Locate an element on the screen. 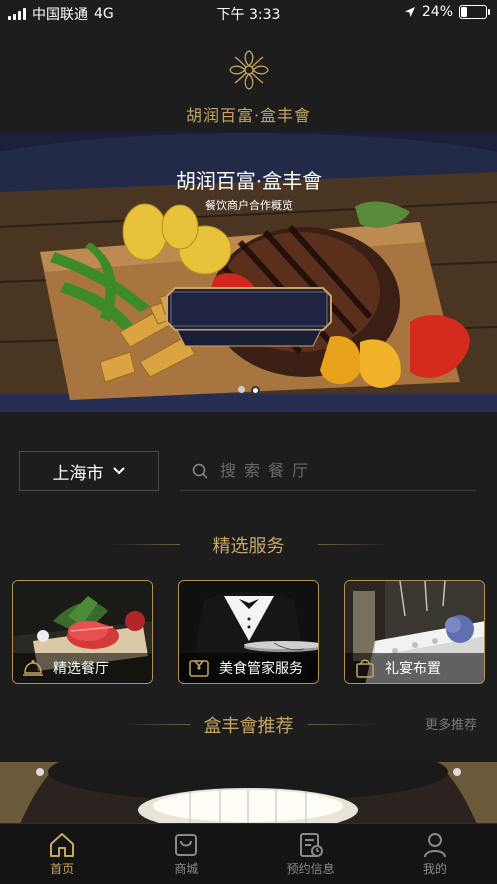 The image size is (497, 884). cloche-icon is located at coordinates (33, 668).